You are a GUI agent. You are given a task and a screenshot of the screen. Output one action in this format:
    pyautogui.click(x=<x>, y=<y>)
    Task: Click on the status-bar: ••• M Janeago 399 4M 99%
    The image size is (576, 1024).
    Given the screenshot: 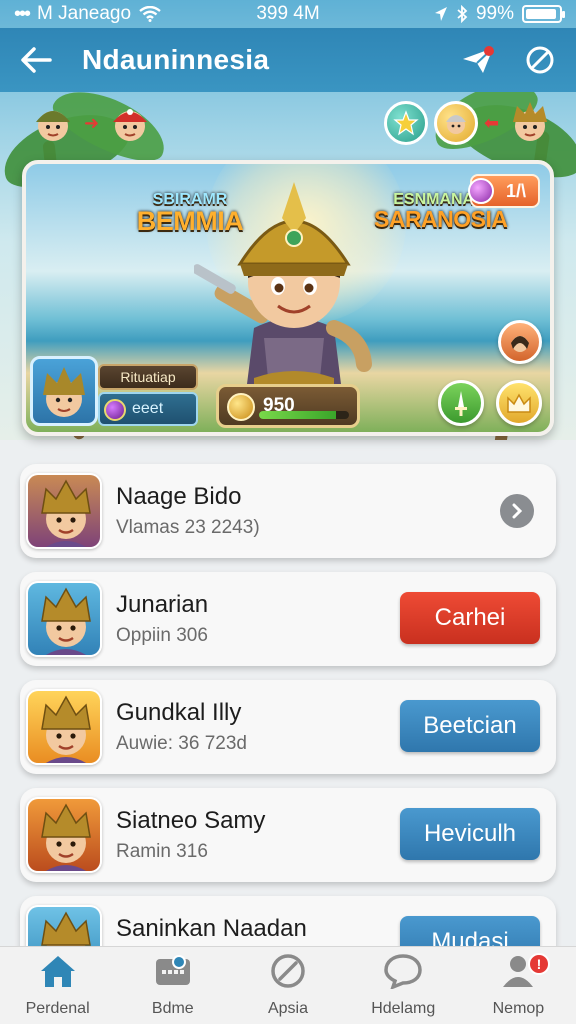 What is the action you would take?
    pyautogui.click(x=288, y=14)
    